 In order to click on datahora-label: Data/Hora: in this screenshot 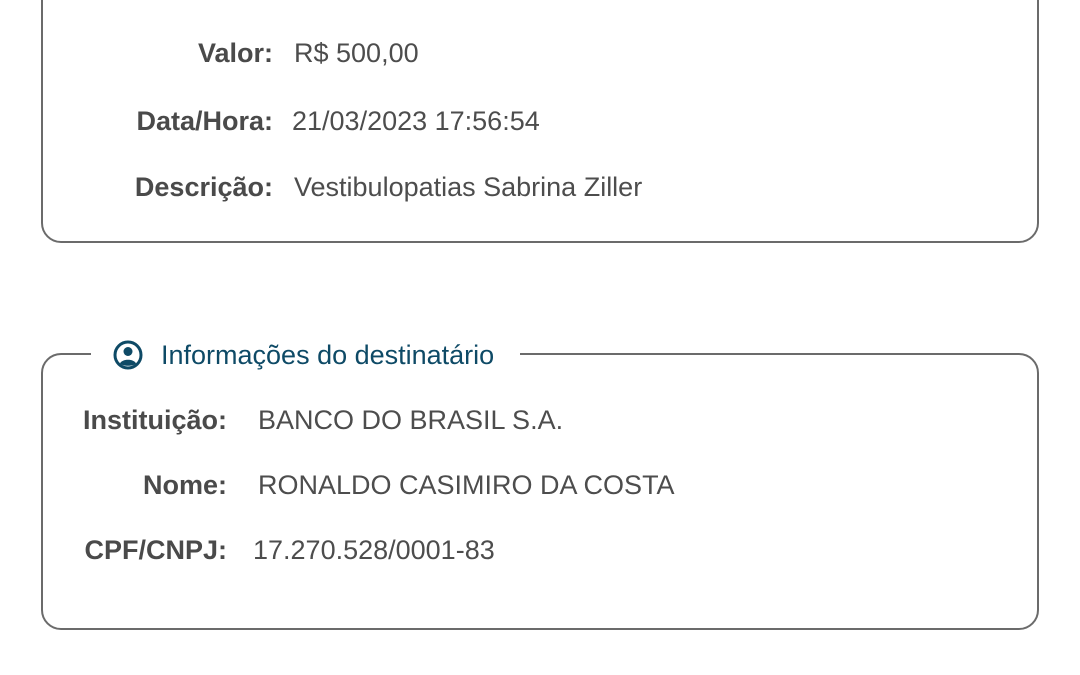, I will do `click(204, 121)`.